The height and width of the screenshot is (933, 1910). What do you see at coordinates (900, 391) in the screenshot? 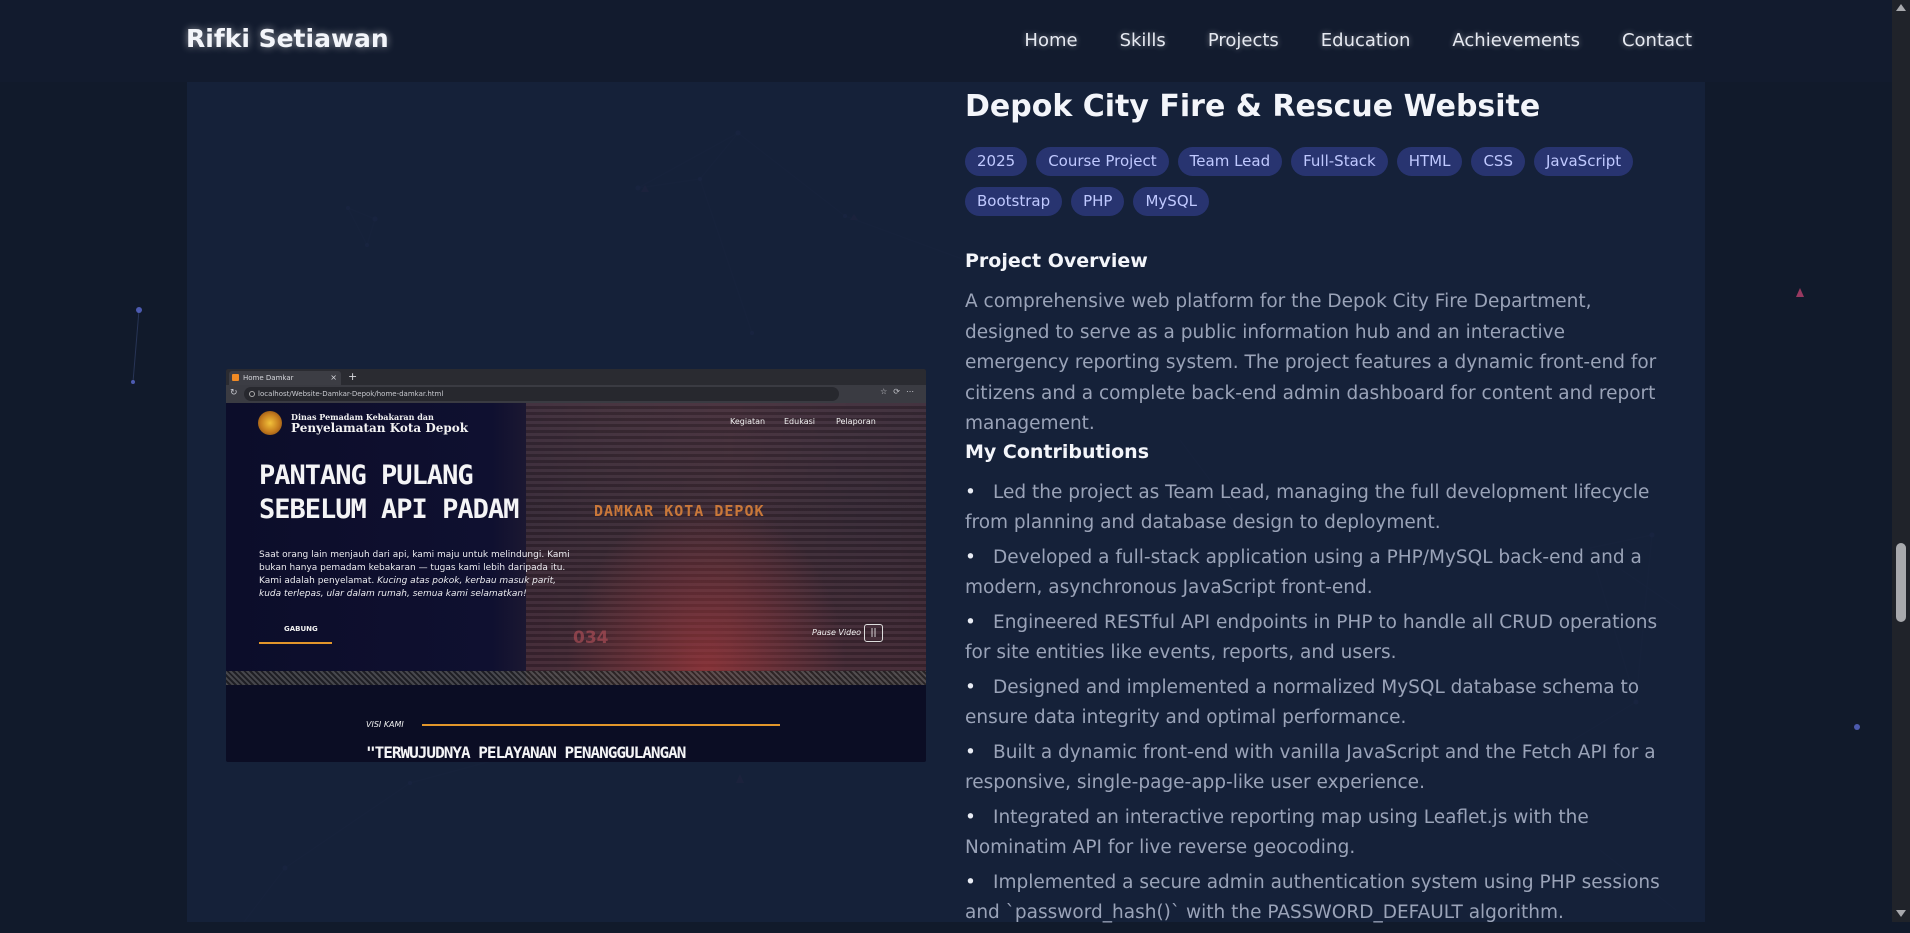
I see `browser-toolbar-icons: ☆⟳⋯` at bounding box center [900, 391].